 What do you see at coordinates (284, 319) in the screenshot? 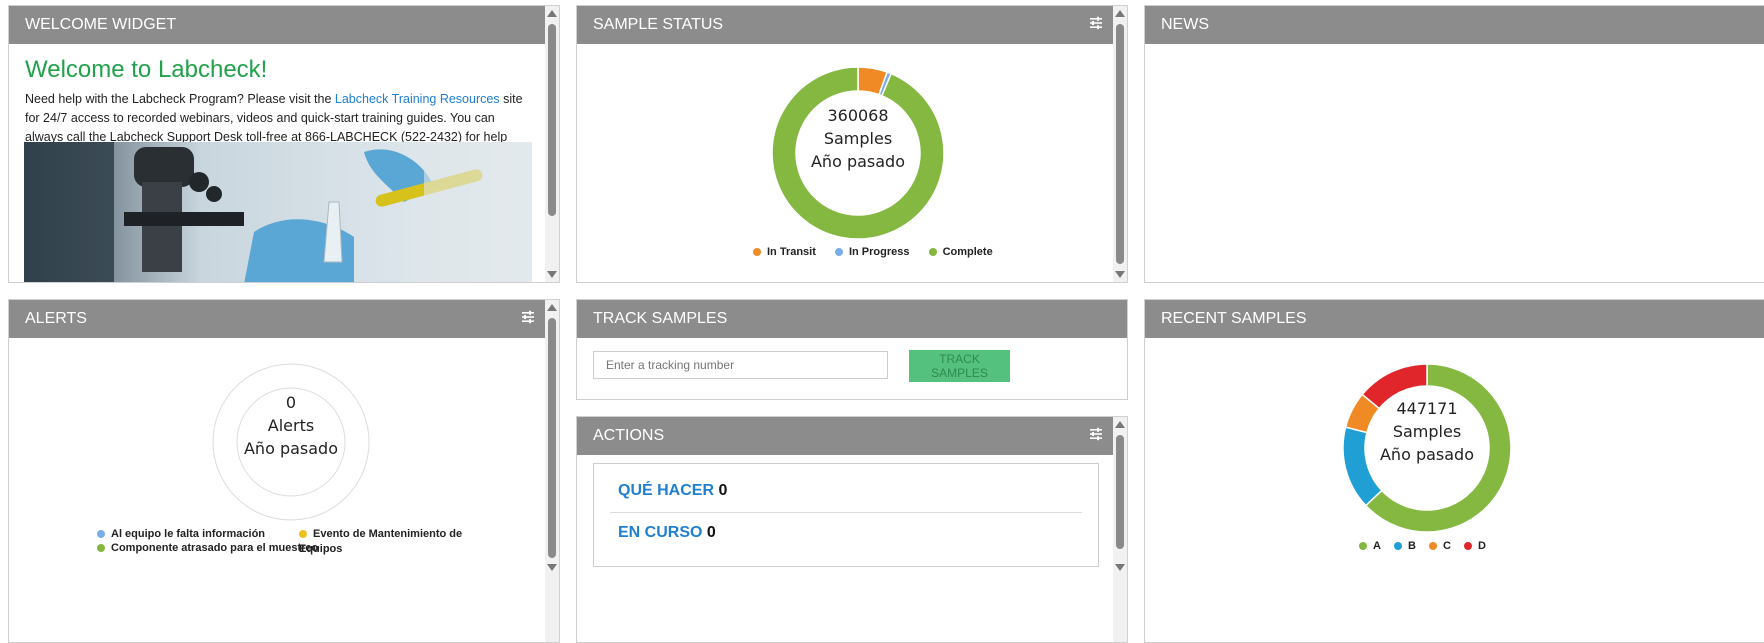
I see `alerts-header: ALERTS` at bounding box center [284, 319].